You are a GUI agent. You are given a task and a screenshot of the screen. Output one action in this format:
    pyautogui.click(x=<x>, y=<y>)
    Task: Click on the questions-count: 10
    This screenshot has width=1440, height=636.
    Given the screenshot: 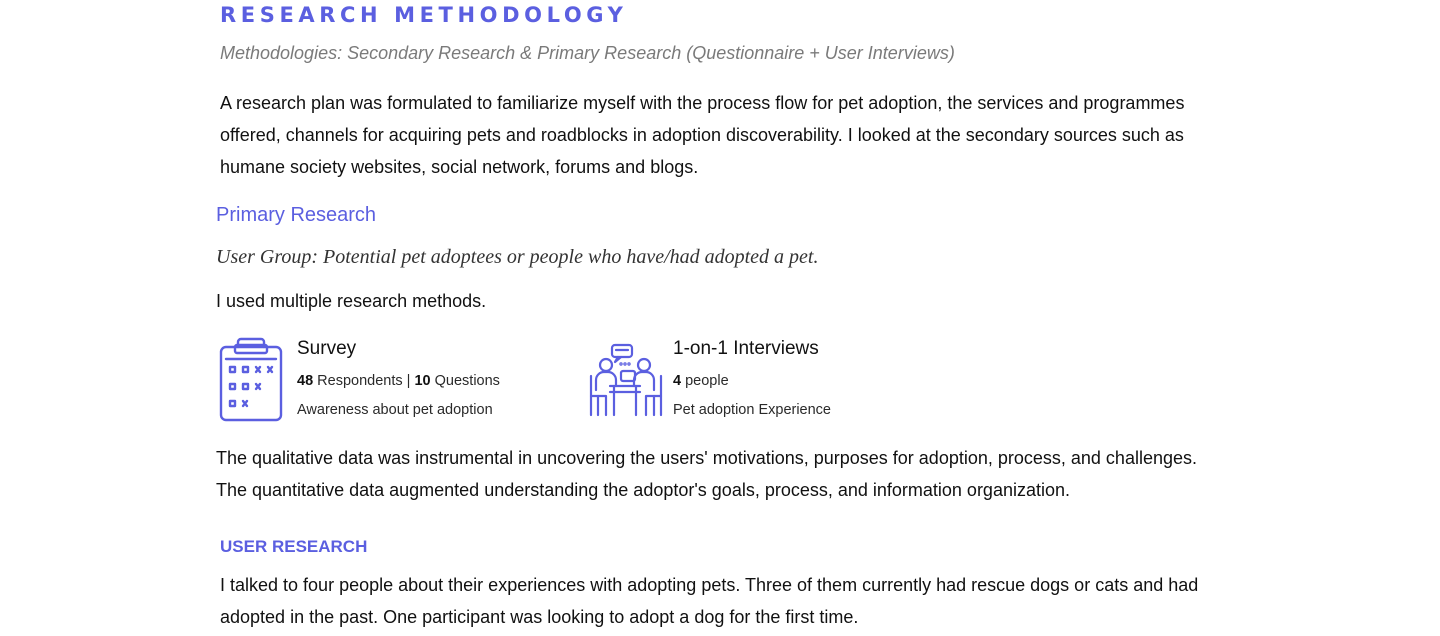 What is the action you would take?
    pyautogui.click(x=422, y=381)
    